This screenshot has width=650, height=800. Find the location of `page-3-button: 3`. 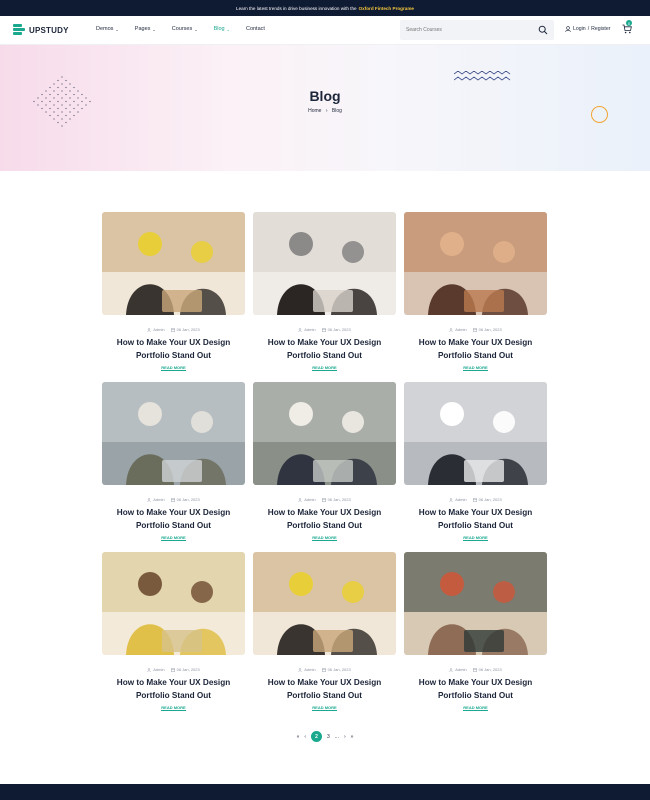

page-3-button: 3 is located at coordinates (328, 737).